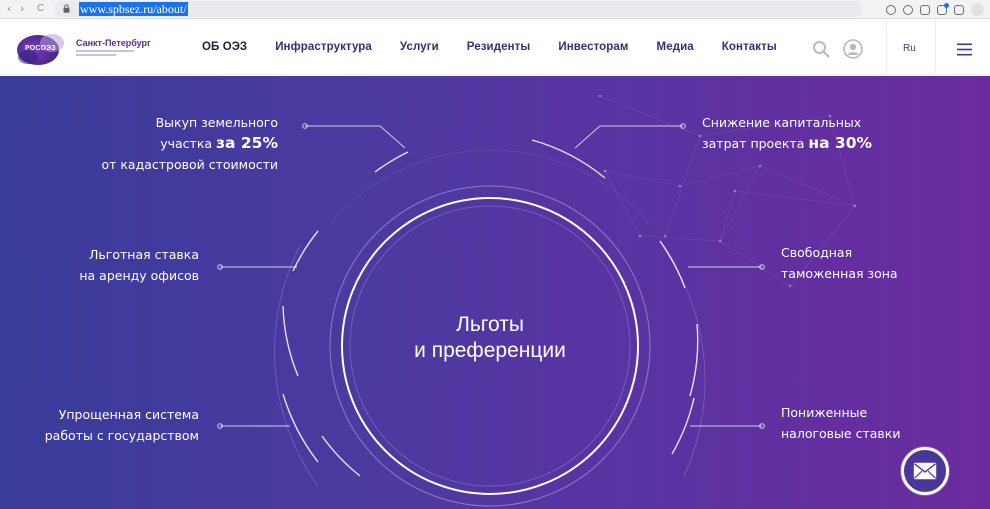 This screenshot has height=509, width=990. Describe the element at coordinates (144, 254) in the screenshot. I see `benefit-office-line1: Льготная ставка` at that location.